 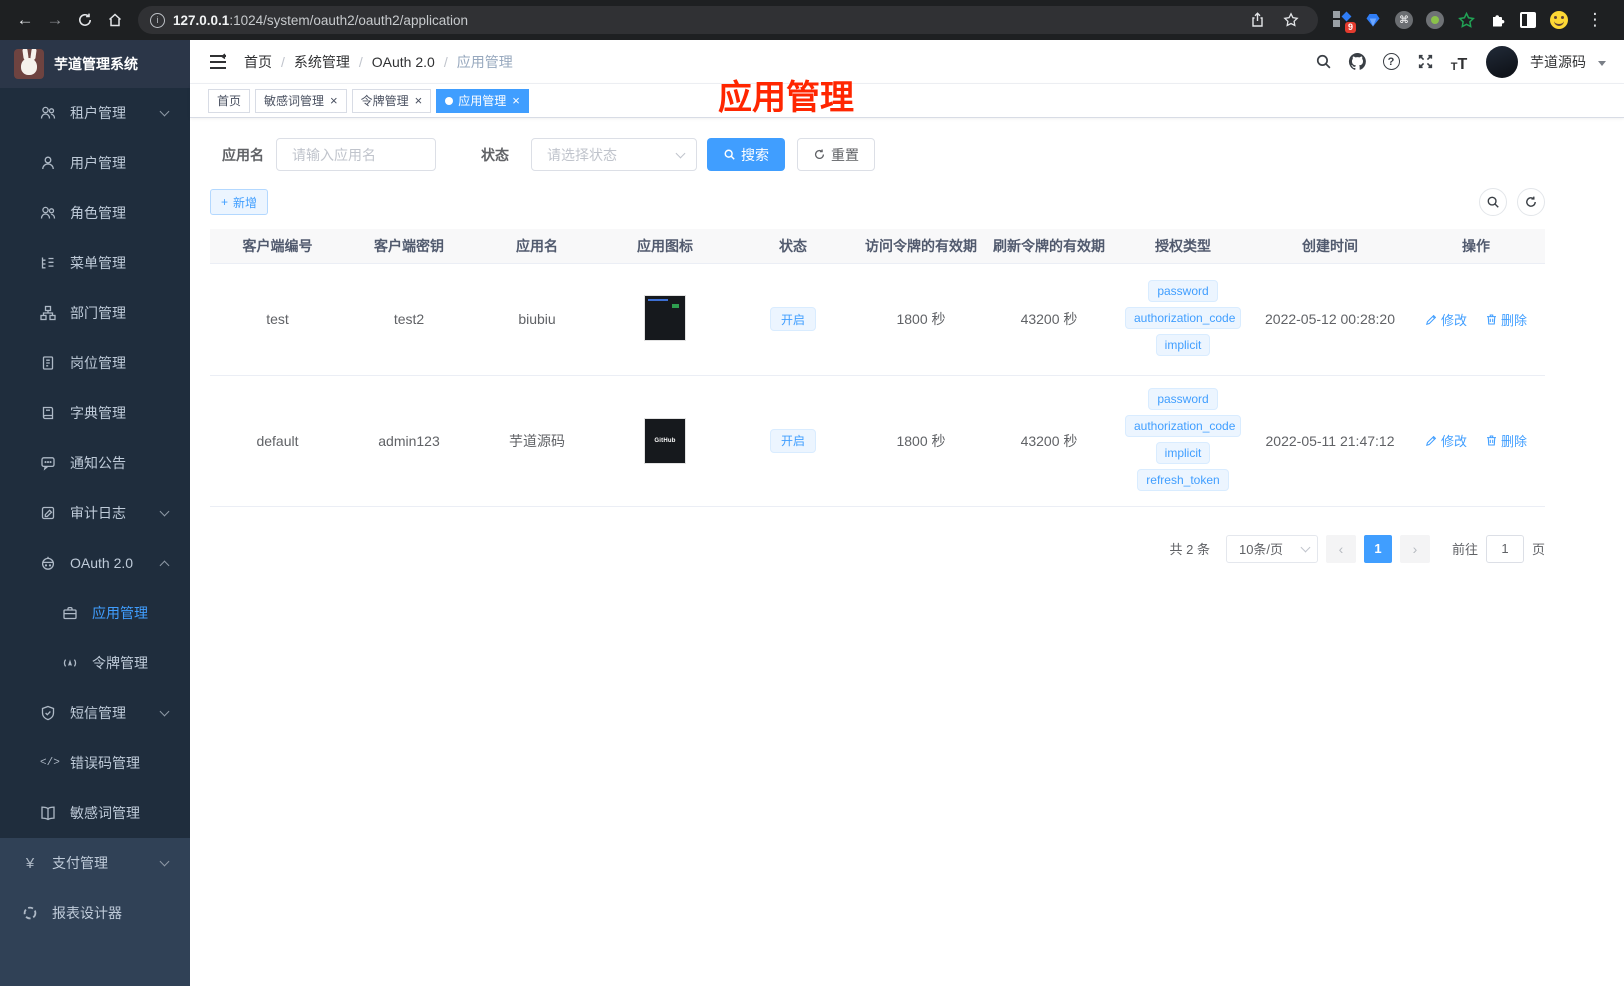 I want to click on browser-reload-icon, so click(x=85, y=20).